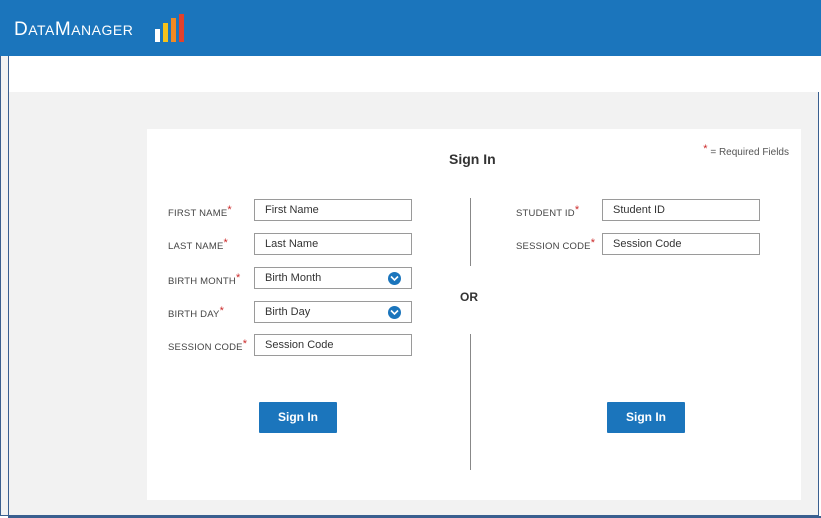  I want to click on student-id-field: Student ID, so click(681, 210).